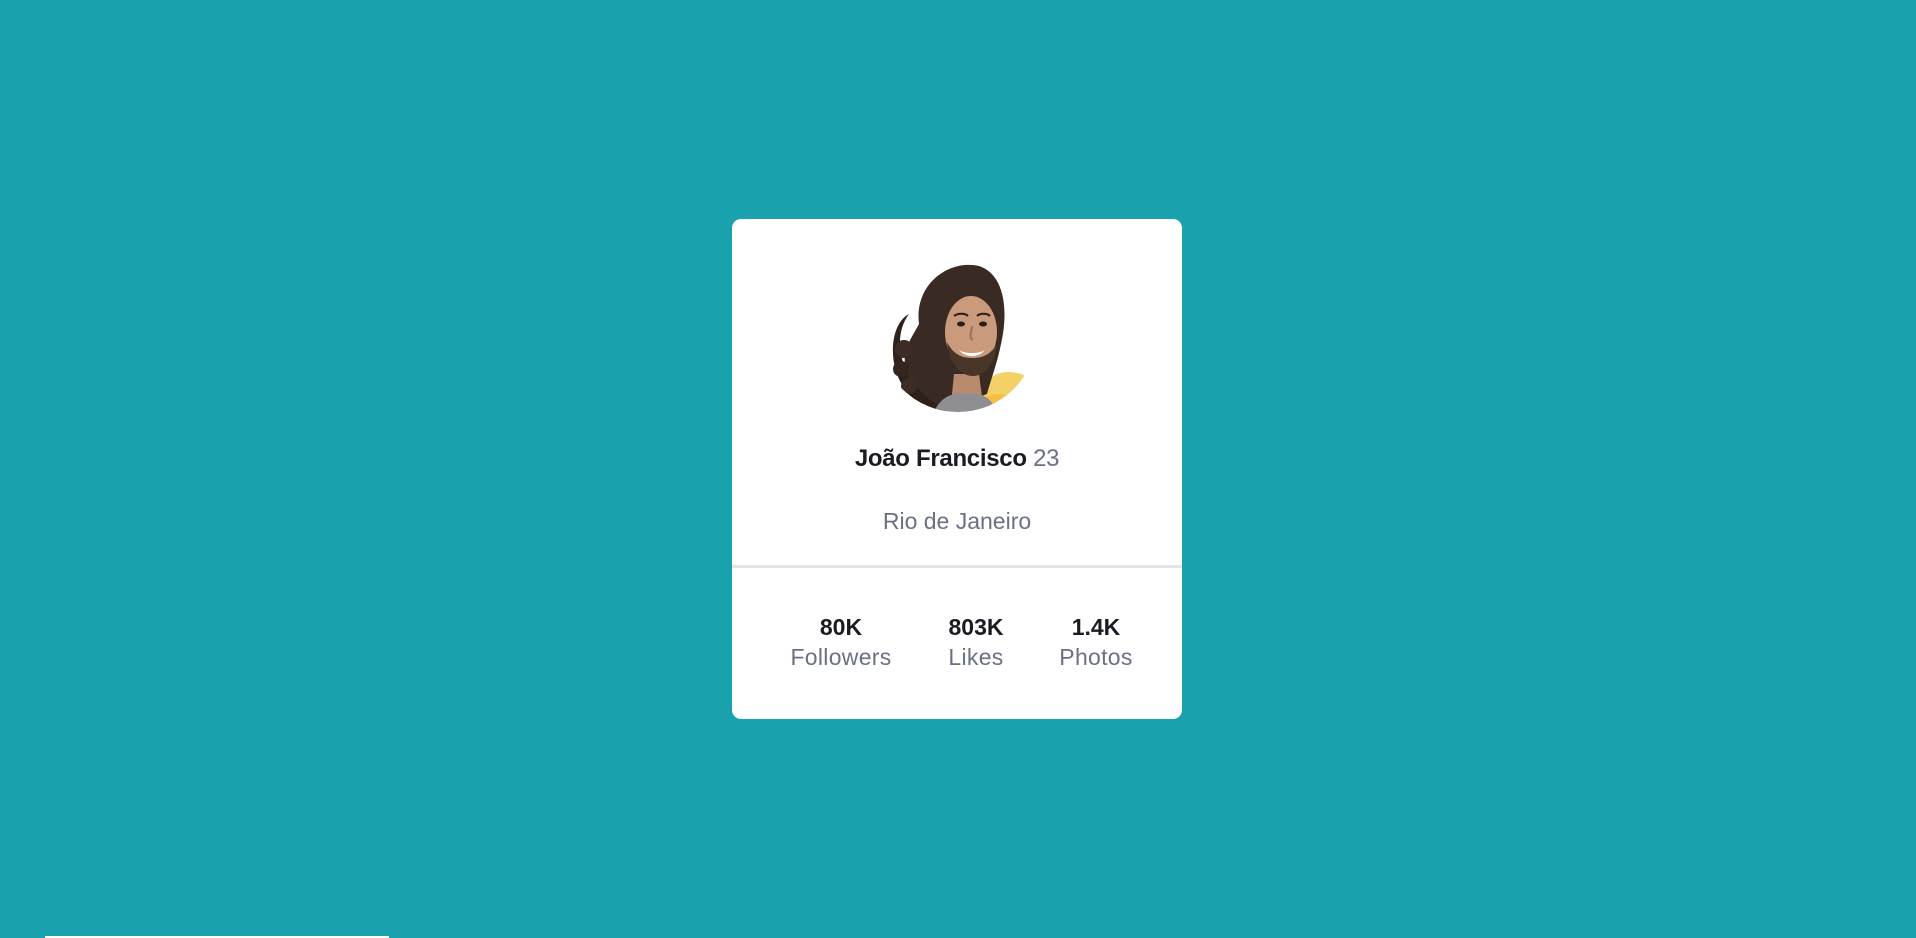  I want to click on profile-name: João Francisco, so click(940, 458).